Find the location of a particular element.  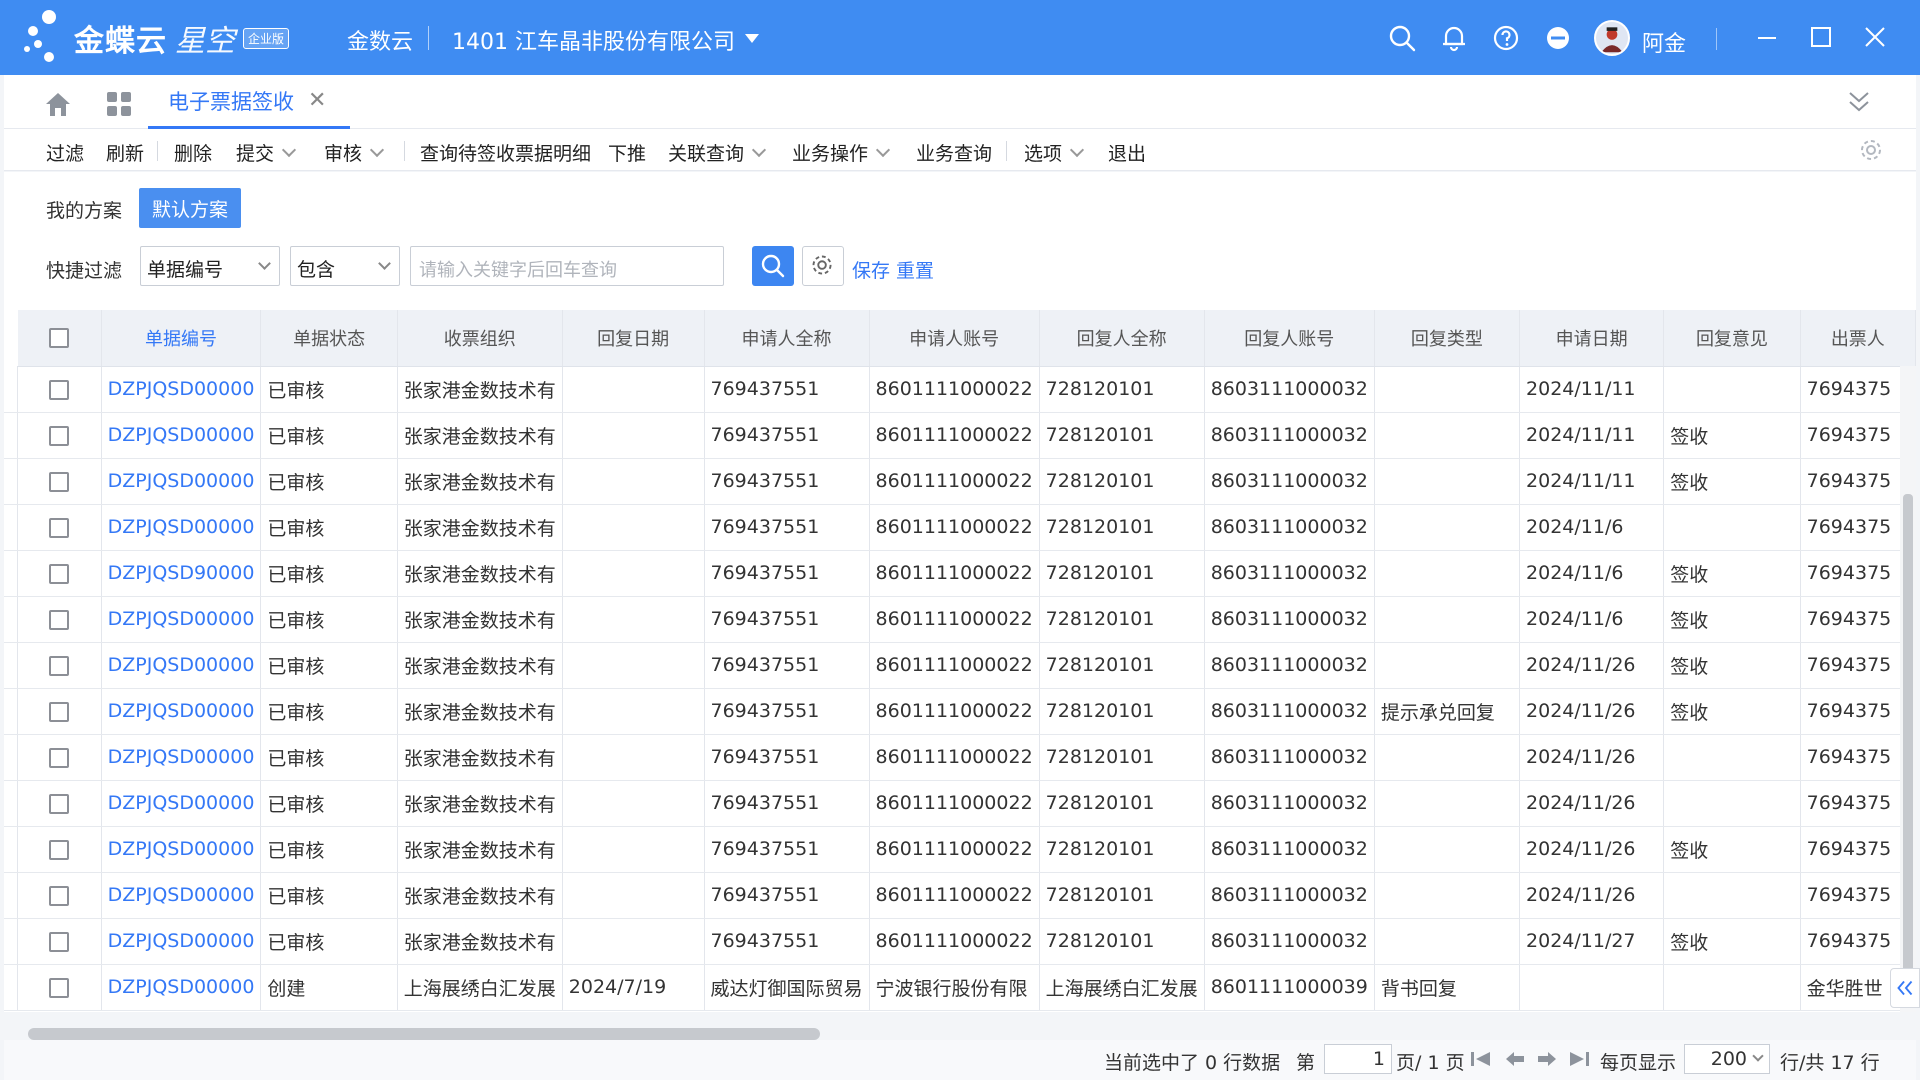

business-query-button: 业务查询 is located at coordinates (954, 152).